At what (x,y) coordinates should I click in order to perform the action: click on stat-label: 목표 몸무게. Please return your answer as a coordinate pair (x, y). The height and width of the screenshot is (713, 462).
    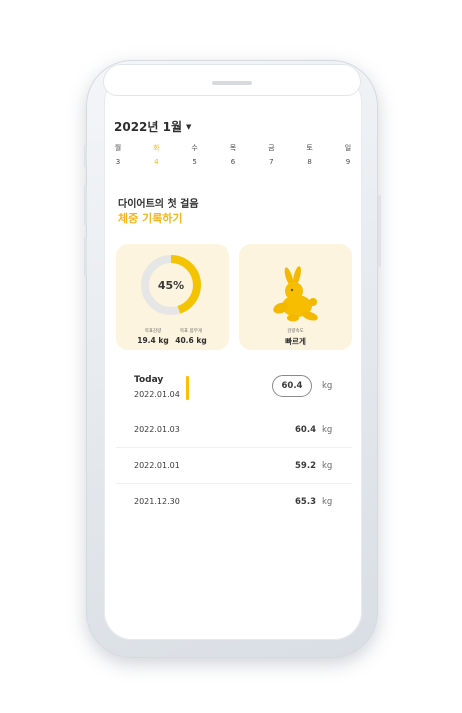
    Looking at the image, I should click on (191, 331).